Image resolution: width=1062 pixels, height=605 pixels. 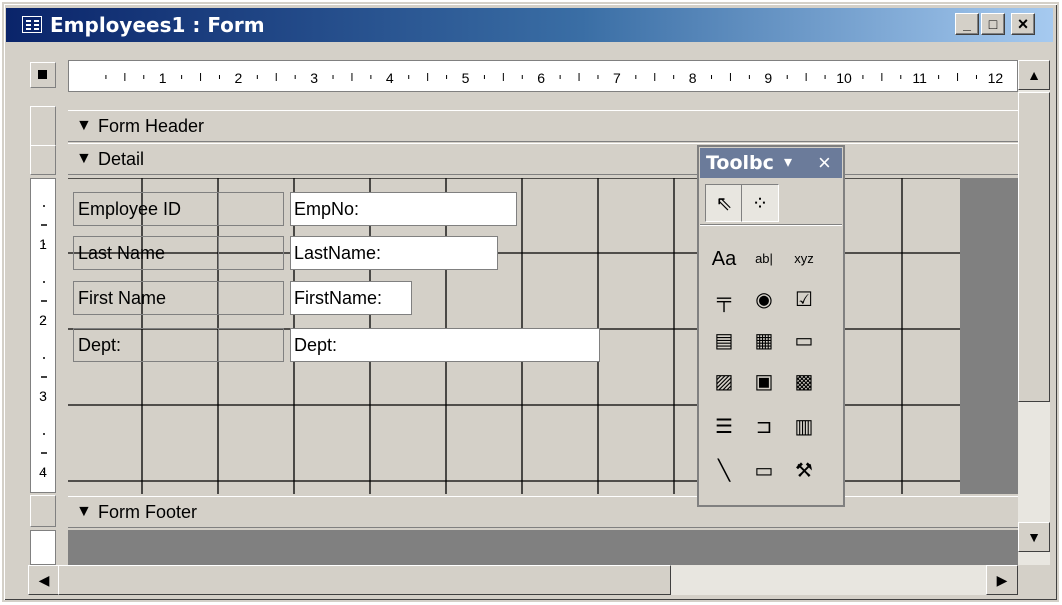 I want to click on ruler-mark-label: 5, so click(x=466, y=78).